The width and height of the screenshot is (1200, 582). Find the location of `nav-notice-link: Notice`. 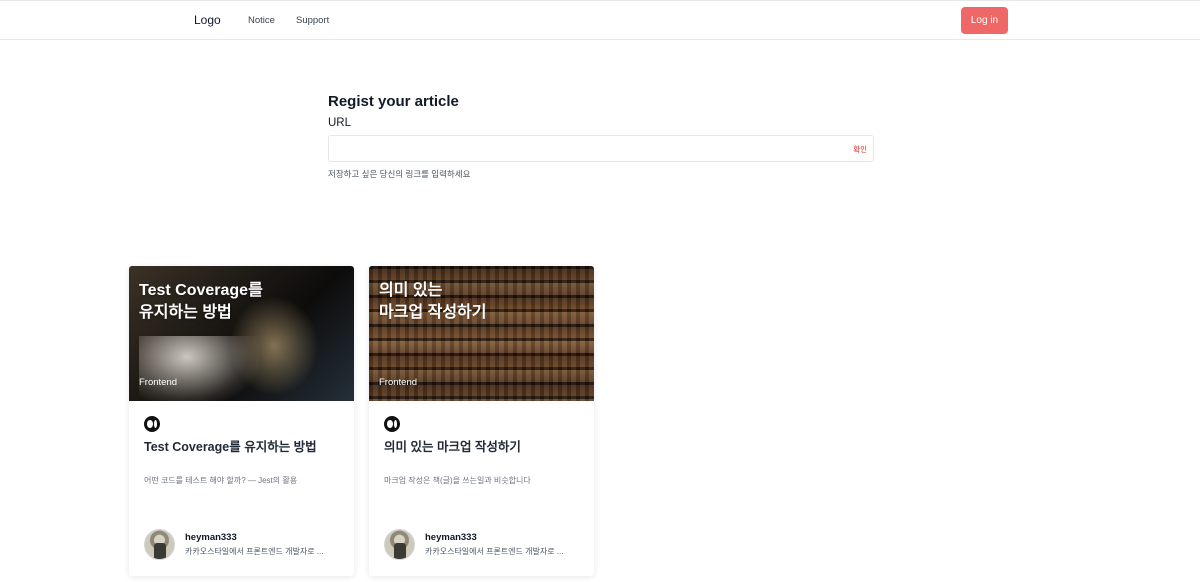

nav-notice-link: Notice is located at coordinates (261, 20).